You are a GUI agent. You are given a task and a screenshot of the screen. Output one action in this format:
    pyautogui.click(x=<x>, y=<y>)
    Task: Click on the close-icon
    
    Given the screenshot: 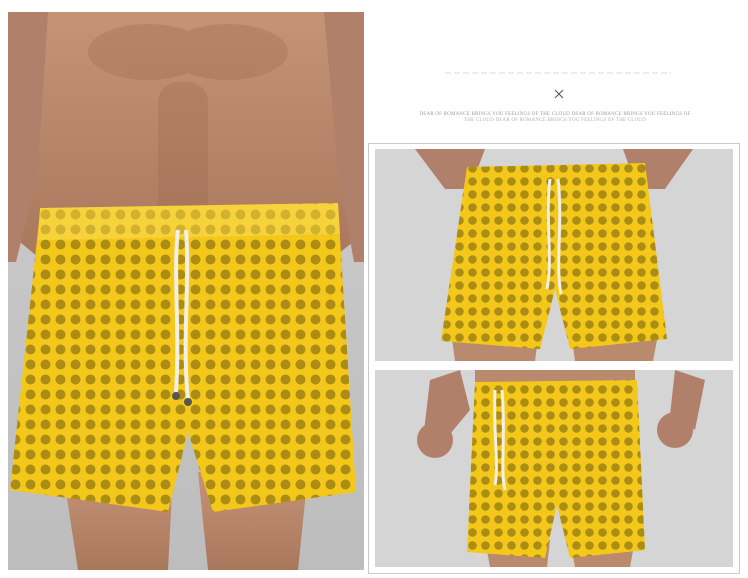 What is the action you would take?
    pyautogui.click(x=559, y=94)
    